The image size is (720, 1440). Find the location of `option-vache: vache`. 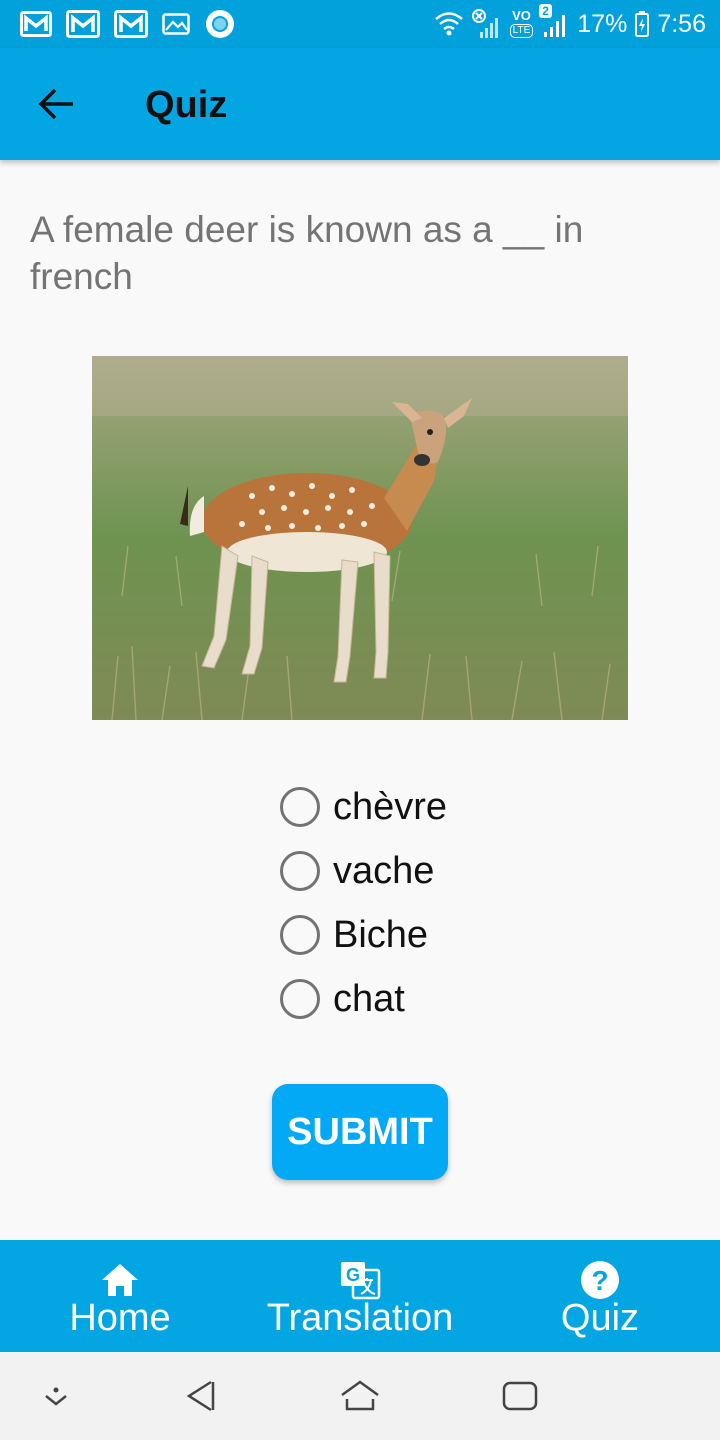

option-vache: vache is located at coordinates (430, 871).